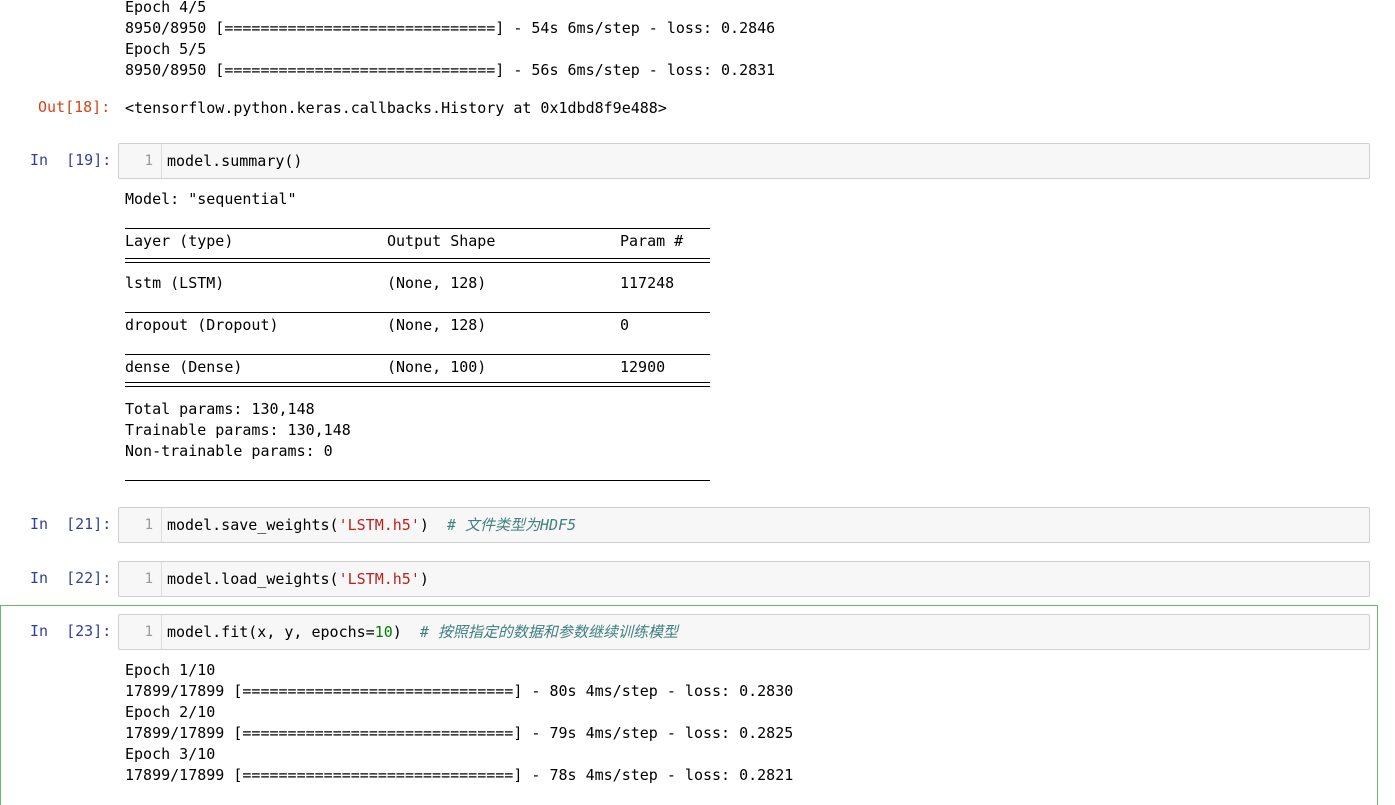  Describe the element at coordinates (271, 632) in the screenshot. I see `code-text: model.fit(x, y, epochs=` at that location.